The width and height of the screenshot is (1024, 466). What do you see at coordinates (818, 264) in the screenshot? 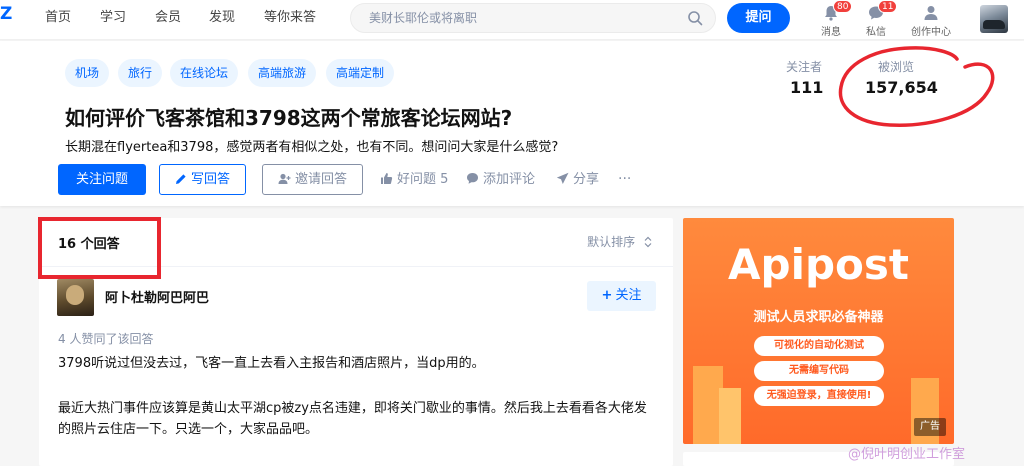
I see `ad-brand: Apipost` at bounding box center [818, 264].